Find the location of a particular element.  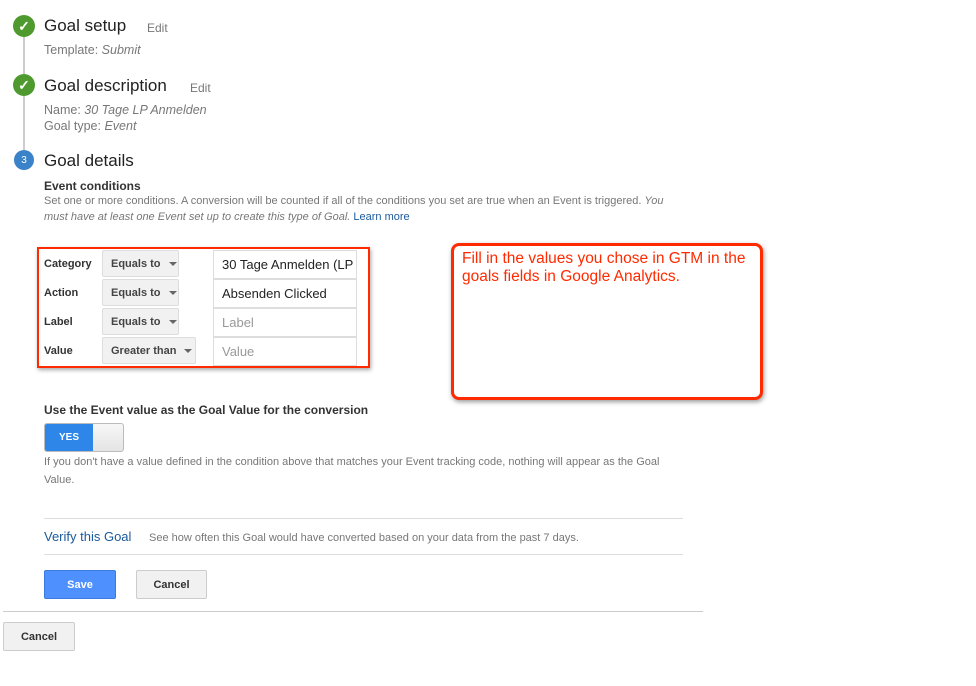

operator-dropdown: Greater than is located at coordinates (149, 350).